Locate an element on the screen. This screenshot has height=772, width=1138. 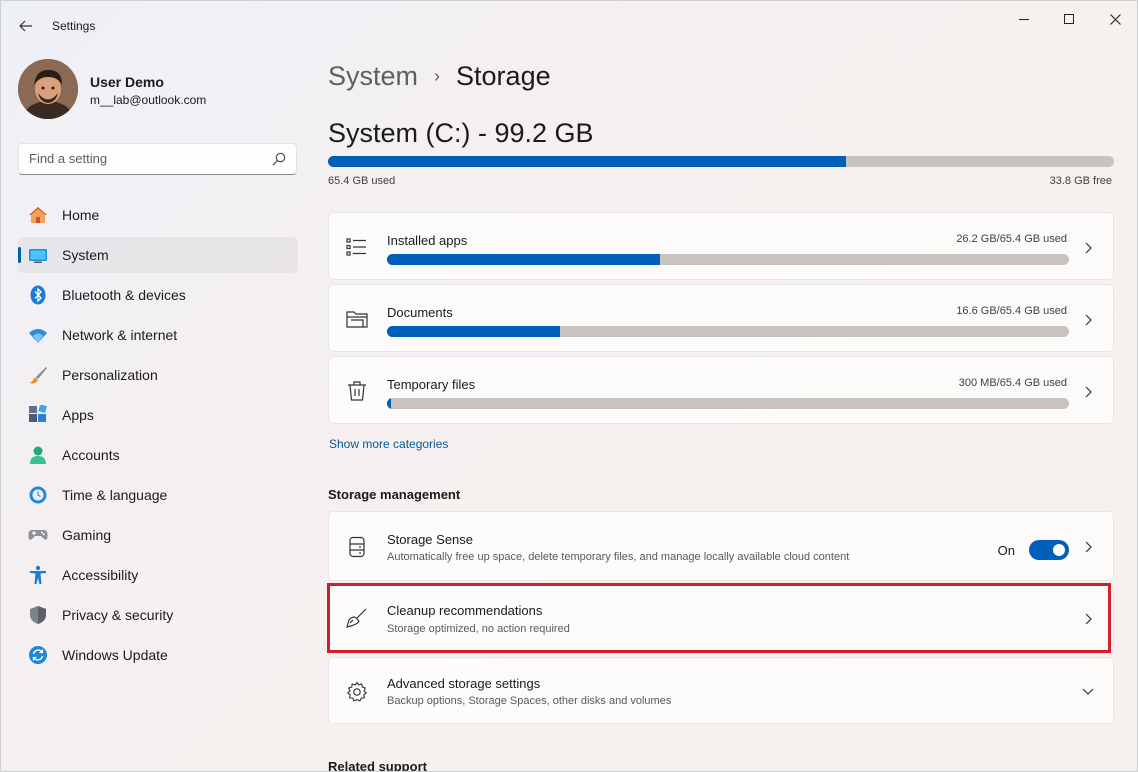
category-usage: 300 MB/65.4 GB used is located at coordinates (1012, 383).